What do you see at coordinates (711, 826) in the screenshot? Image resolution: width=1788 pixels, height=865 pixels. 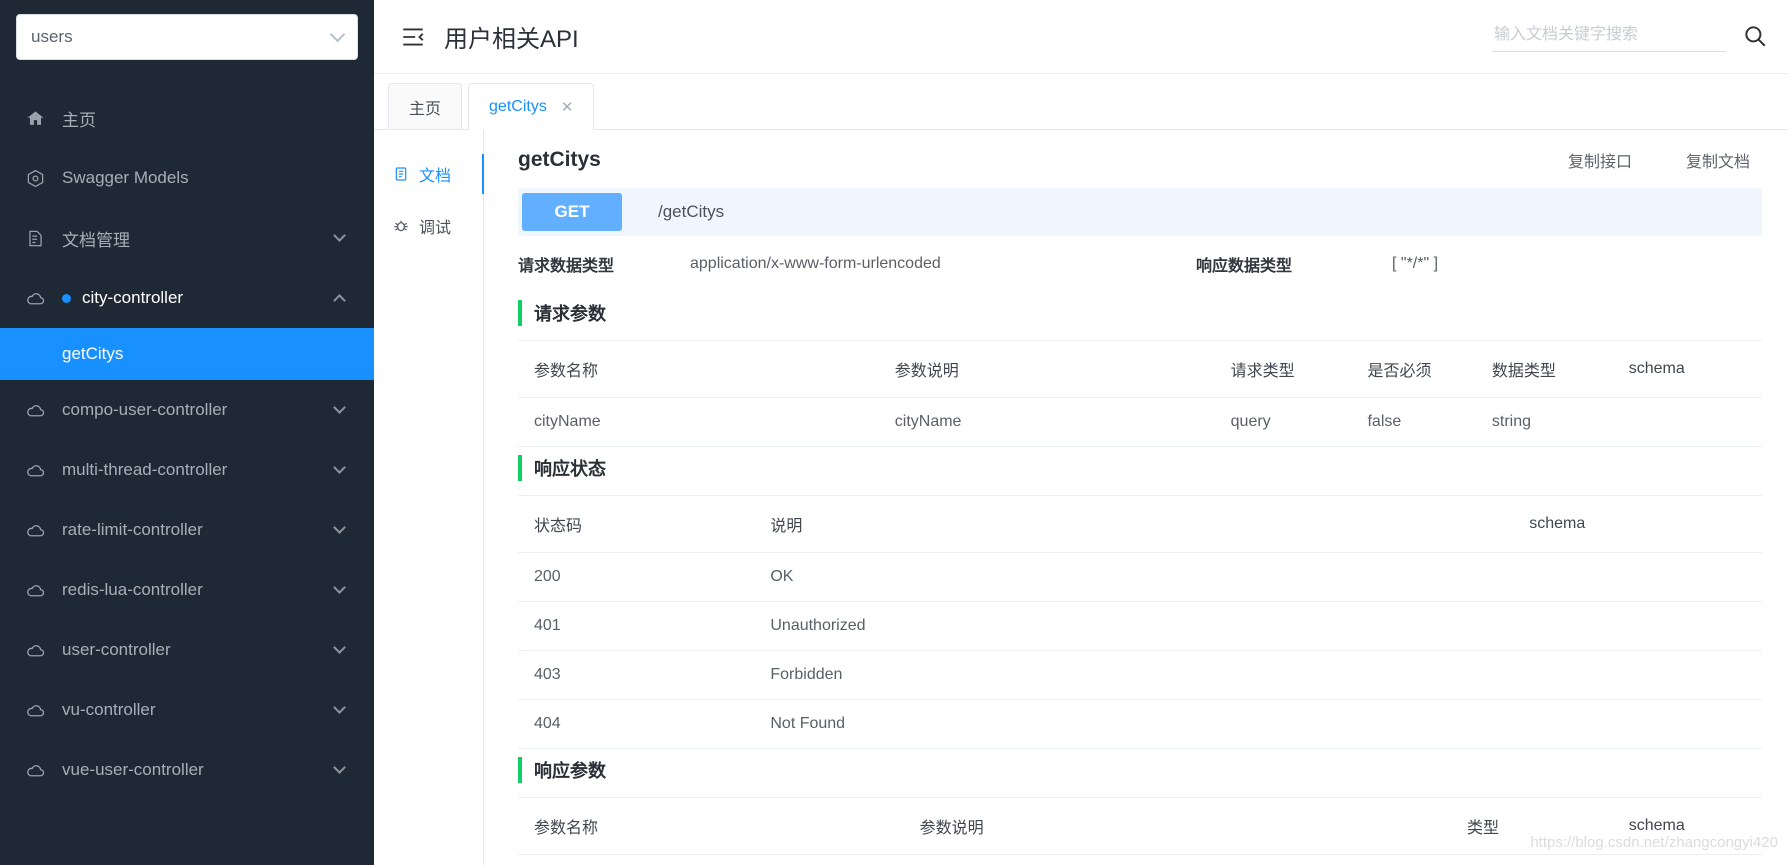 I see `col-resp-param-name: 参数名称` at bounding box center [711, 826].